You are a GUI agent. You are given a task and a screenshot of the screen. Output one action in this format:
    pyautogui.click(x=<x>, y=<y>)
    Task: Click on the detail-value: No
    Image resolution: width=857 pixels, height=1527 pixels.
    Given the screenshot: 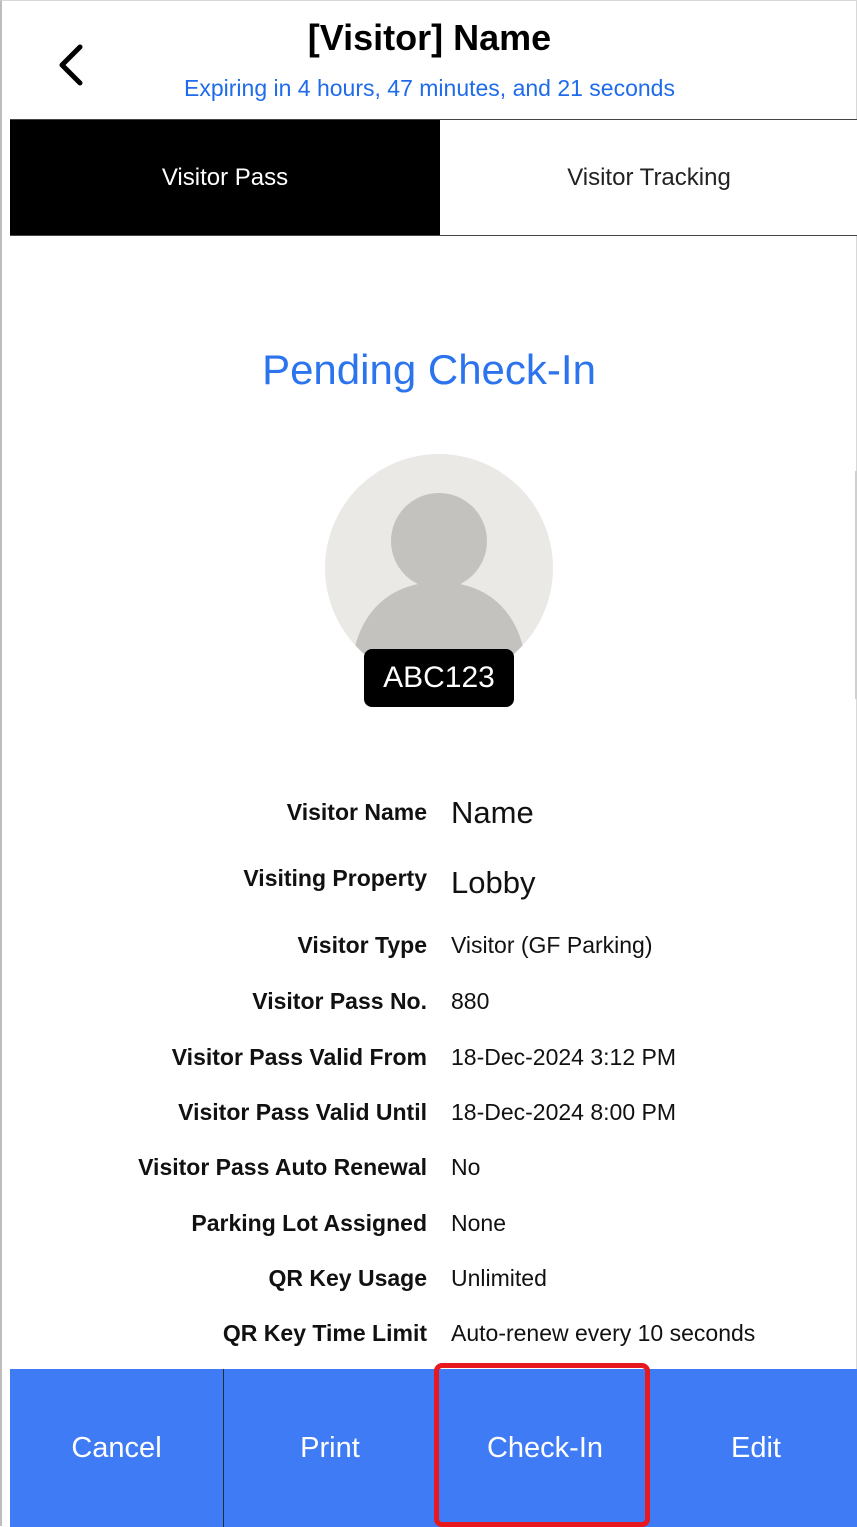 What is the action you would take?
    pyautogui.click(x=466, y=1167)
    